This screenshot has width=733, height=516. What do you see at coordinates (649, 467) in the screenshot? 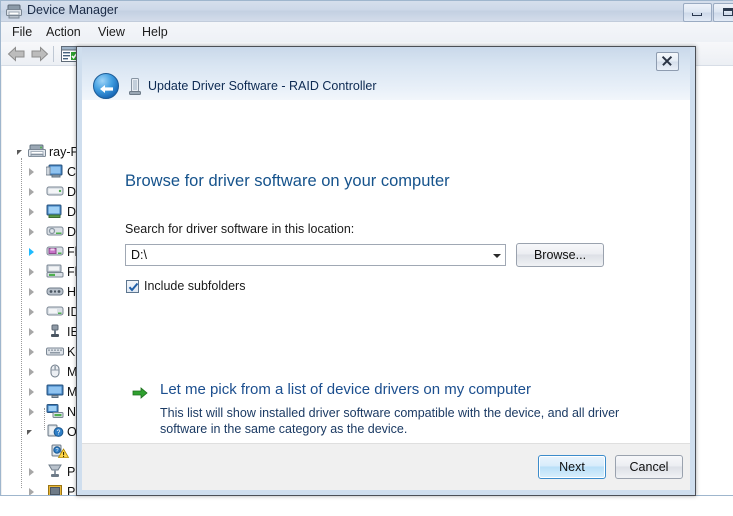
I see `cancel-button: Cancel` at bounding box center [649, 467].